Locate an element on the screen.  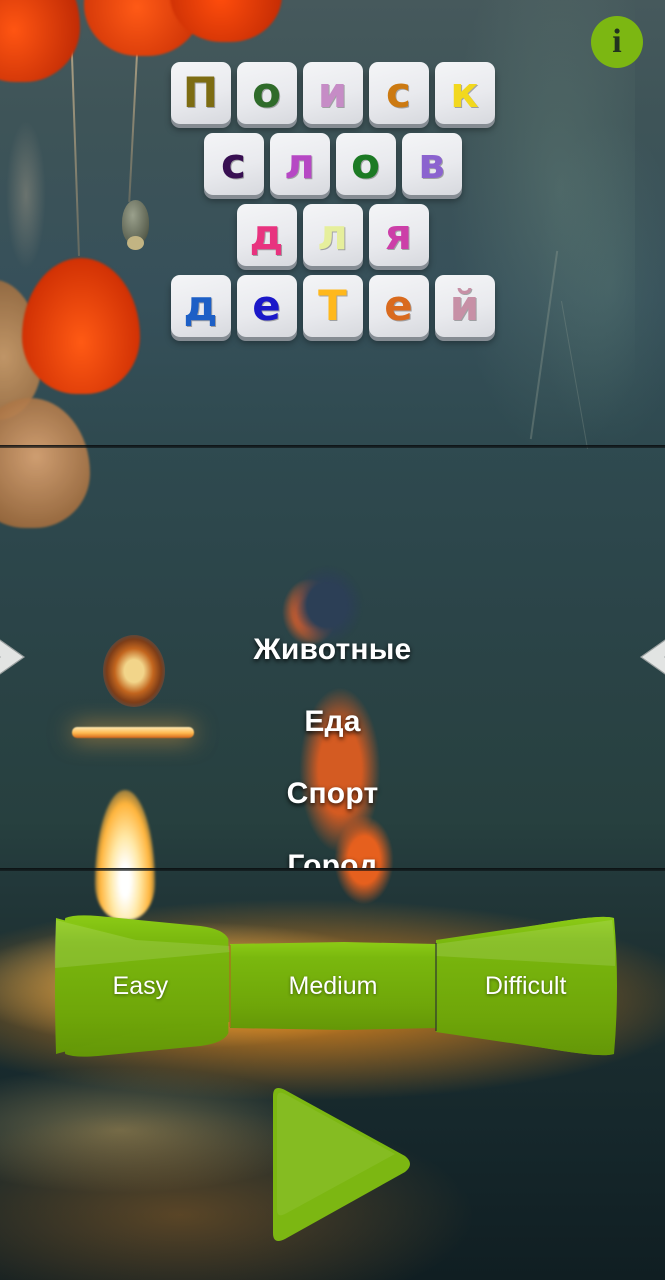
info-button: i is located at coordinates (617, 42).